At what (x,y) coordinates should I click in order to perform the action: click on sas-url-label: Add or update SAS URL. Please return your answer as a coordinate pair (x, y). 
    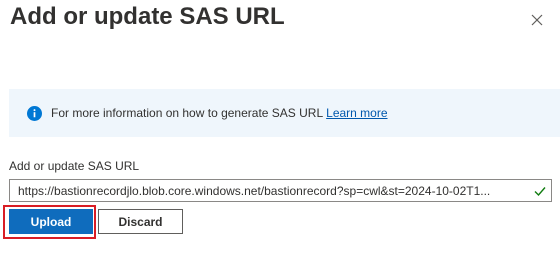
    Looking at the image, I should click on (74, 166).